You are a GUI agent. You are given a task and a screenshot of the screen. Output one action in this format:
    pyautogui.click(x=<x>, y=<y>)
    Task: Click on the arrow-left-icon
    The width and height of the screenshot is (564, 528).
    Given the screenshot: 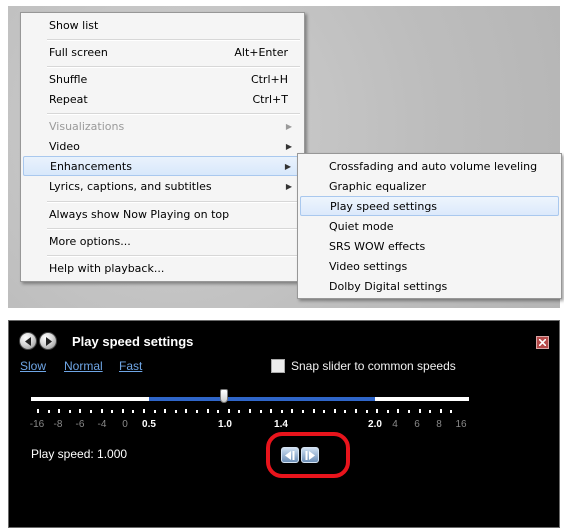 What is the action you would take?
    pyautogui.click(x=28, y=341)
    